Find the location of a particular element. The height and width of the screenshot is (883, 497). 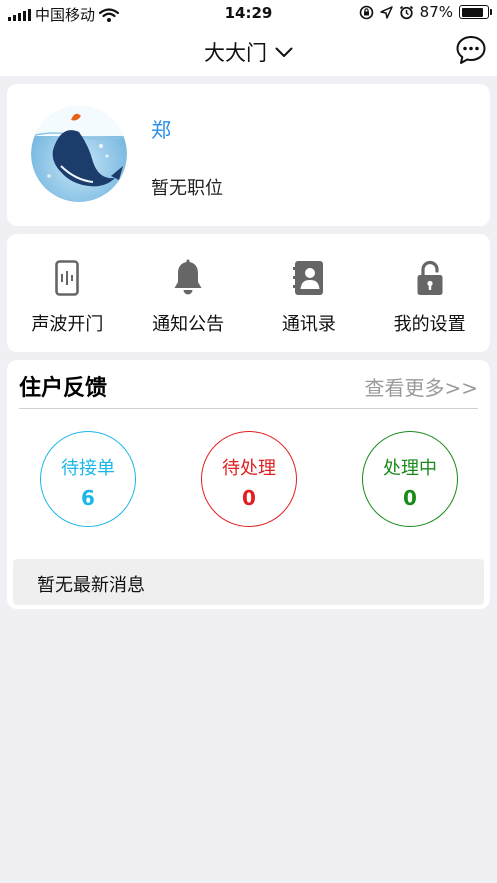

menu-label-settings: 我的设置 is located at coordinates (429, 324).